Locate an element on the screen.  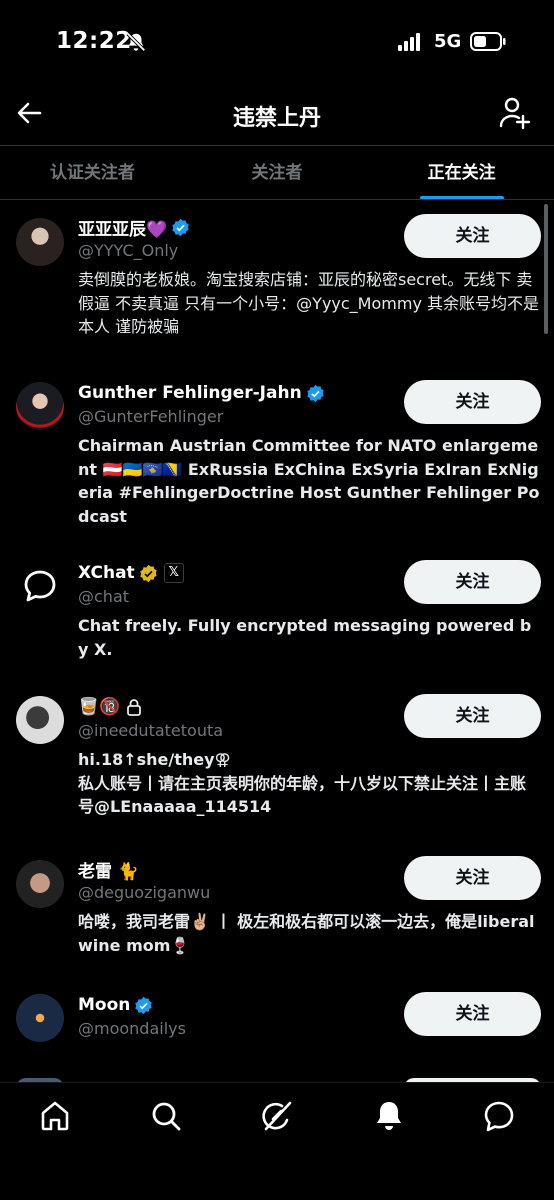
user-name: Moon is located at coordinates (104, 1005).